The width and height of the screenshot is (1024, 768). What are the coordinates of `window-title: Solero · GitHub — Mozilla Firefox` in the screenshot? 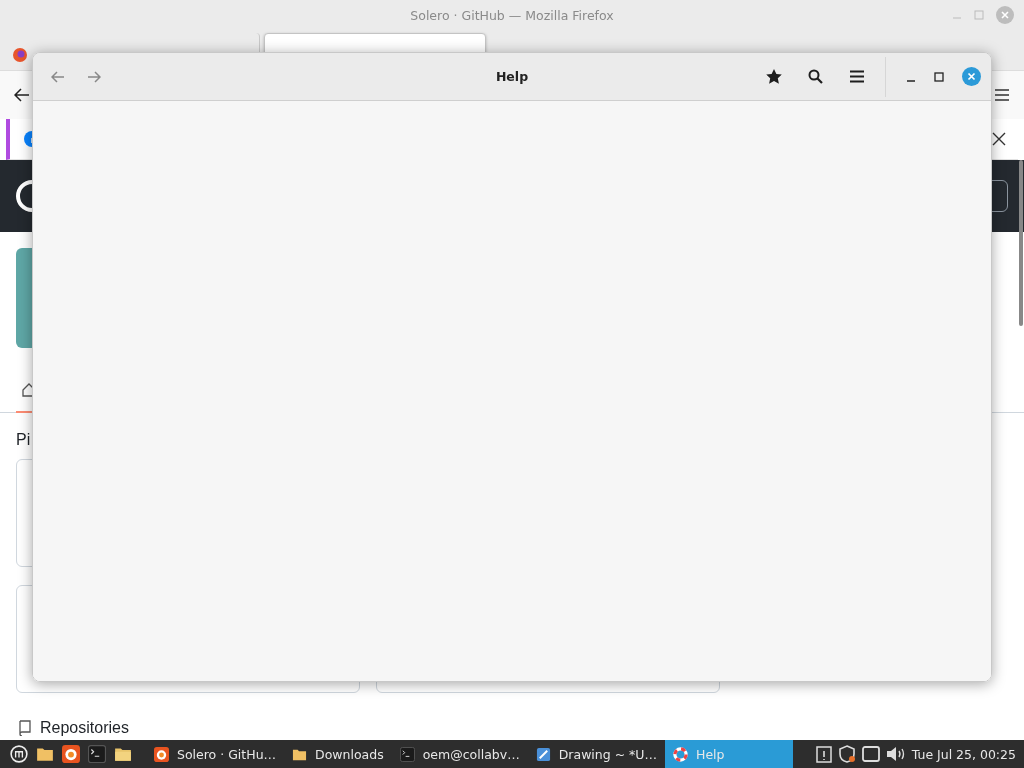 It's located at (512, 15).